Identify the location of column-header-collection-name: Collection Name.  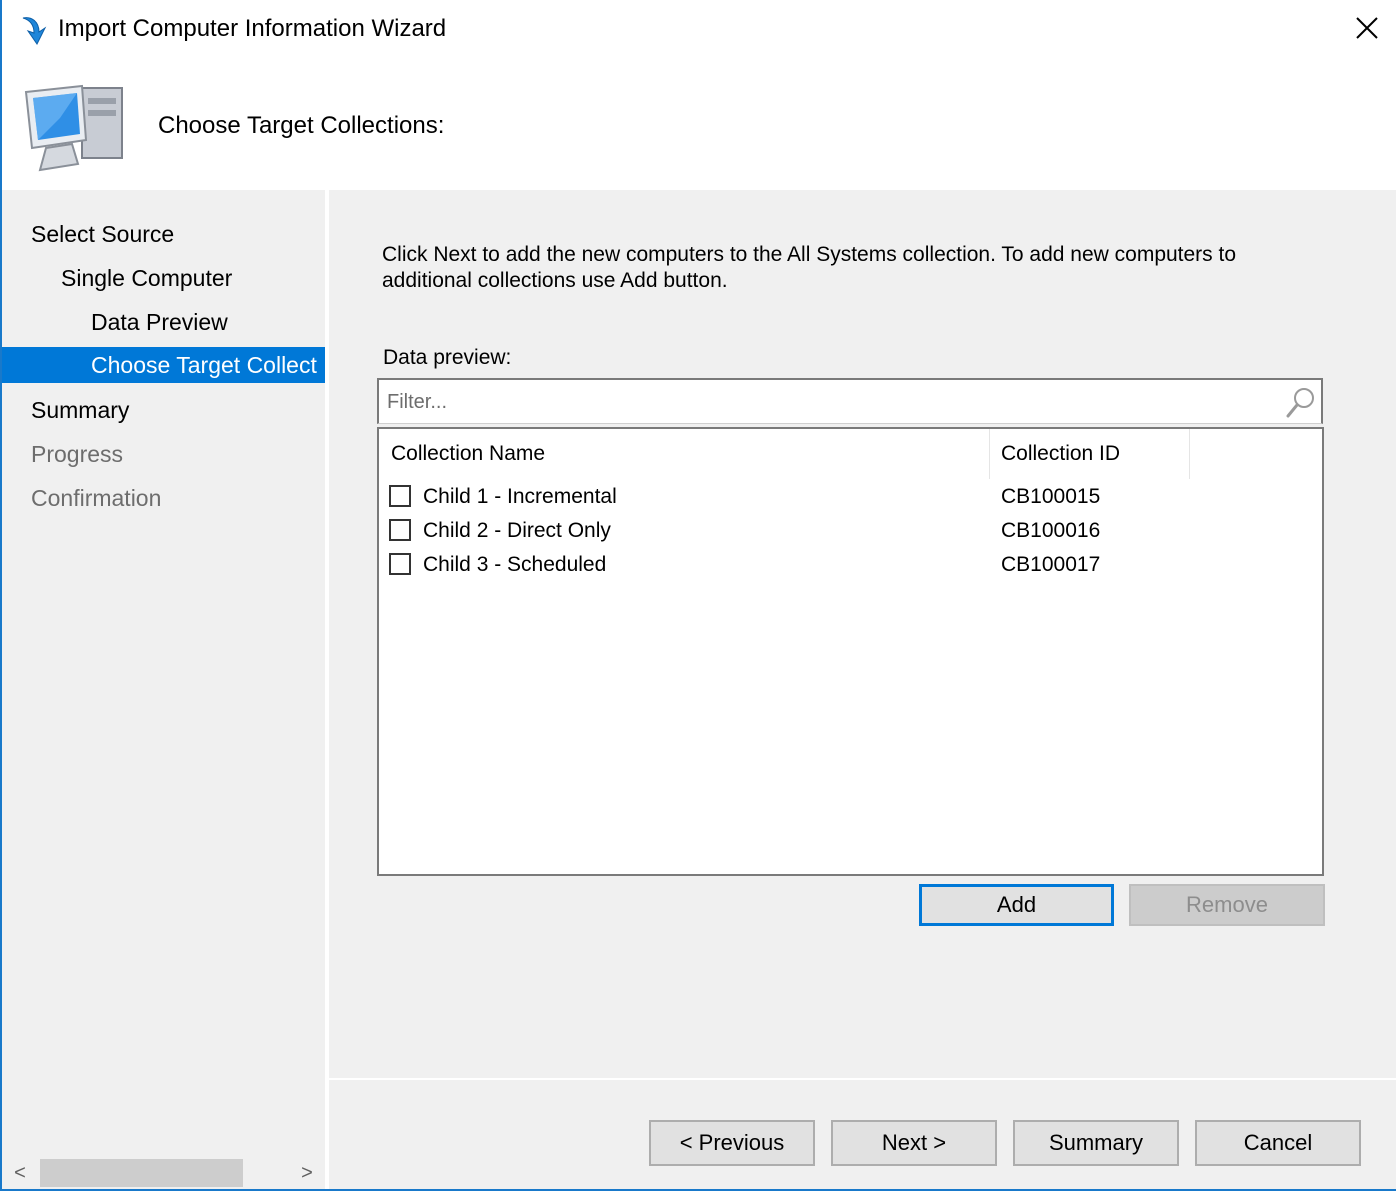
(468, 454).